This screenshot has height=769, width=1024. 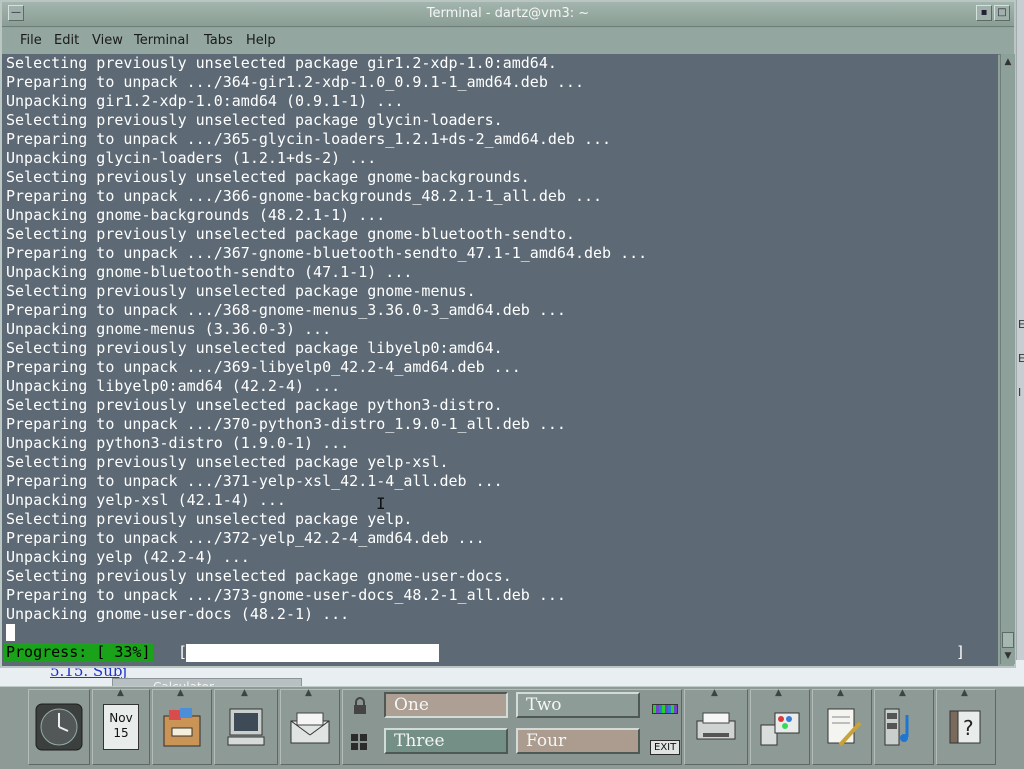 I want to click on ibeam-cursor-icon: I, so click(x=381, y=503).